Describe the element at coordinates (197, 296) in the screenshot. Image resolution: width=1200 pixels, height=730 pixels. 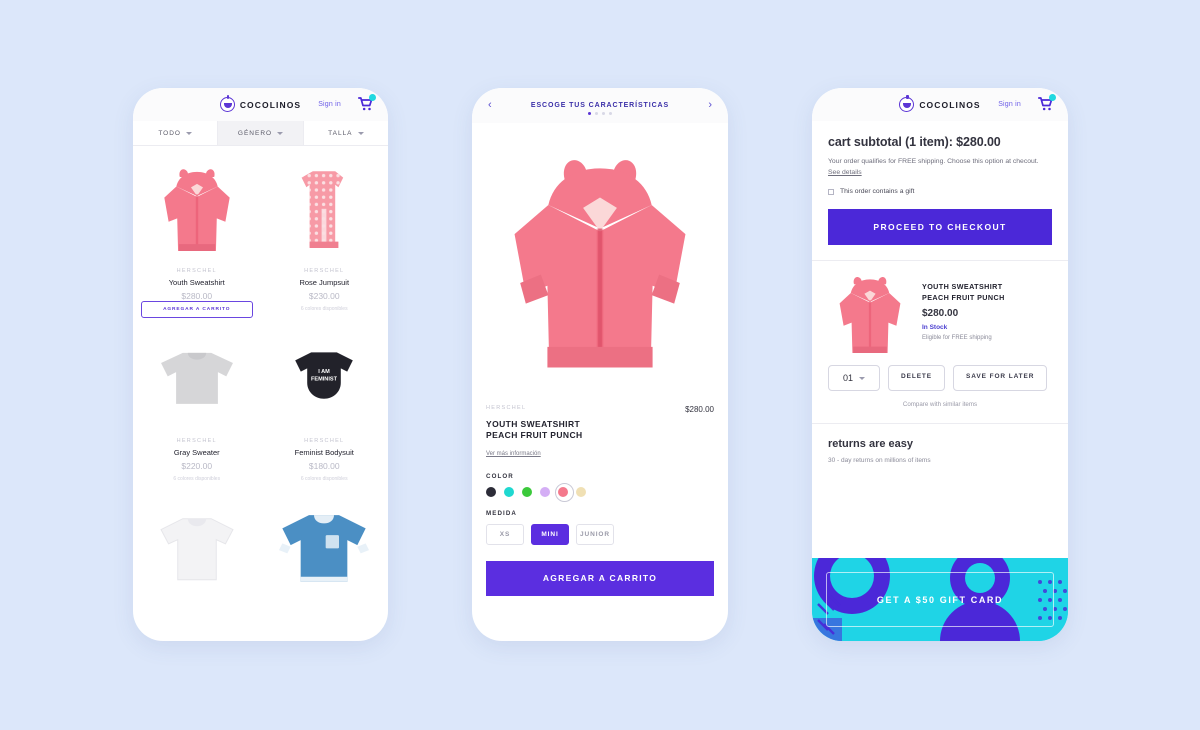
I see `product-price: $280.00` at that location.